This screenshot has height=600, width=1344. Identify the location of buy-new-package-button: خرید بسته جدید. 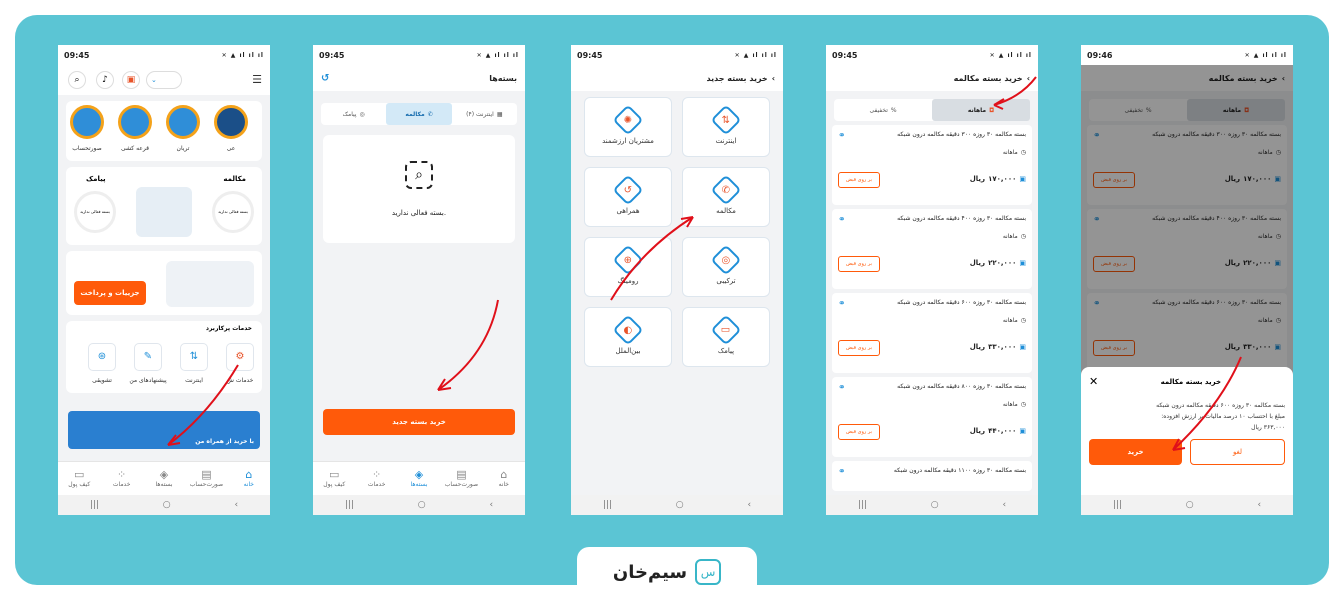
(419, 422).